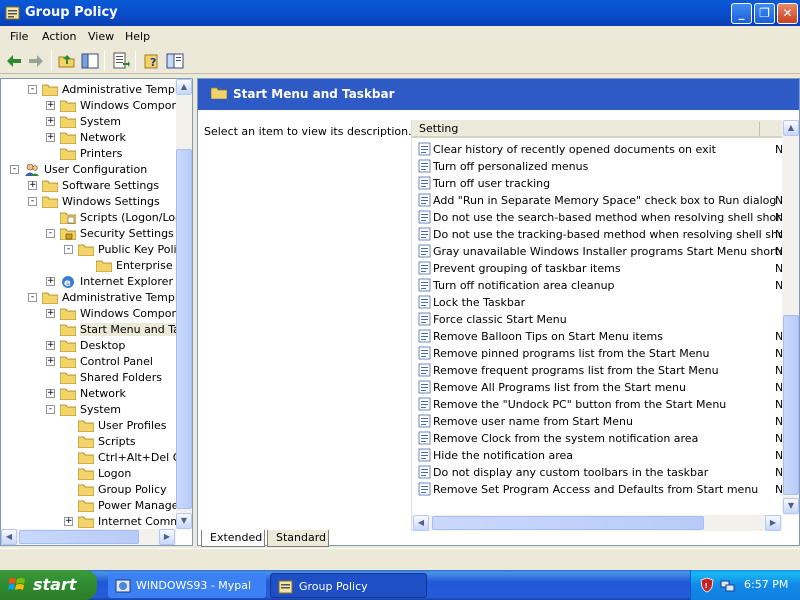 The height and width of the screenshot is (600, 800). I want to click on back-arrow-icon, so click(14, 61).